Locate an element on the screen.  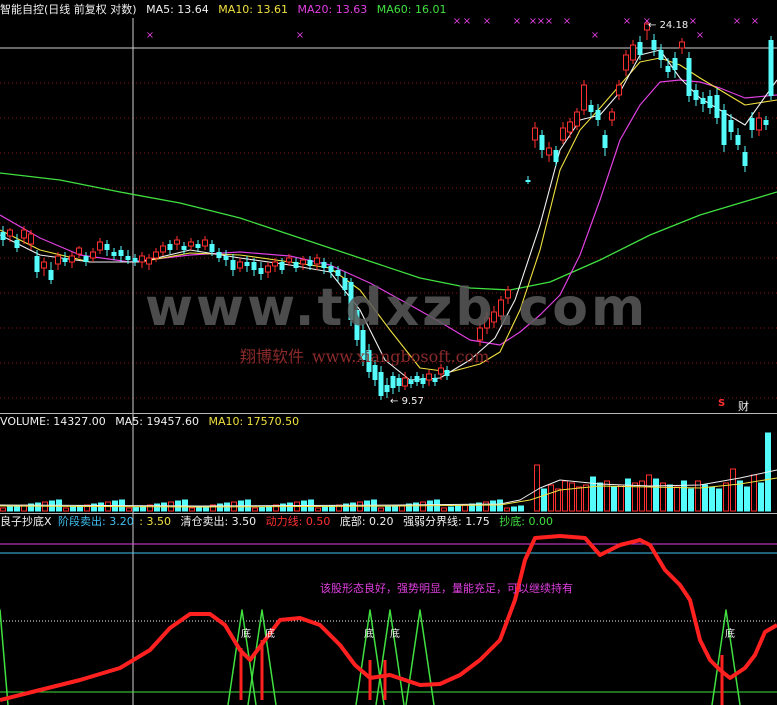
high-price-label: ← 24.18 is located at coordinates (668, 25).